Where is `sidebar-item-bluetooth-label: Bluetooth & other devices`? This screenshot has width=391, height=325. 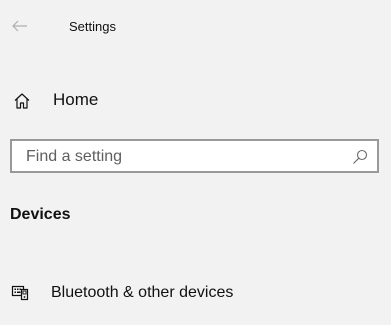 sidebar-item-bluetooth-label: Bluetooth & other devices is located at coordinates (142, 292).